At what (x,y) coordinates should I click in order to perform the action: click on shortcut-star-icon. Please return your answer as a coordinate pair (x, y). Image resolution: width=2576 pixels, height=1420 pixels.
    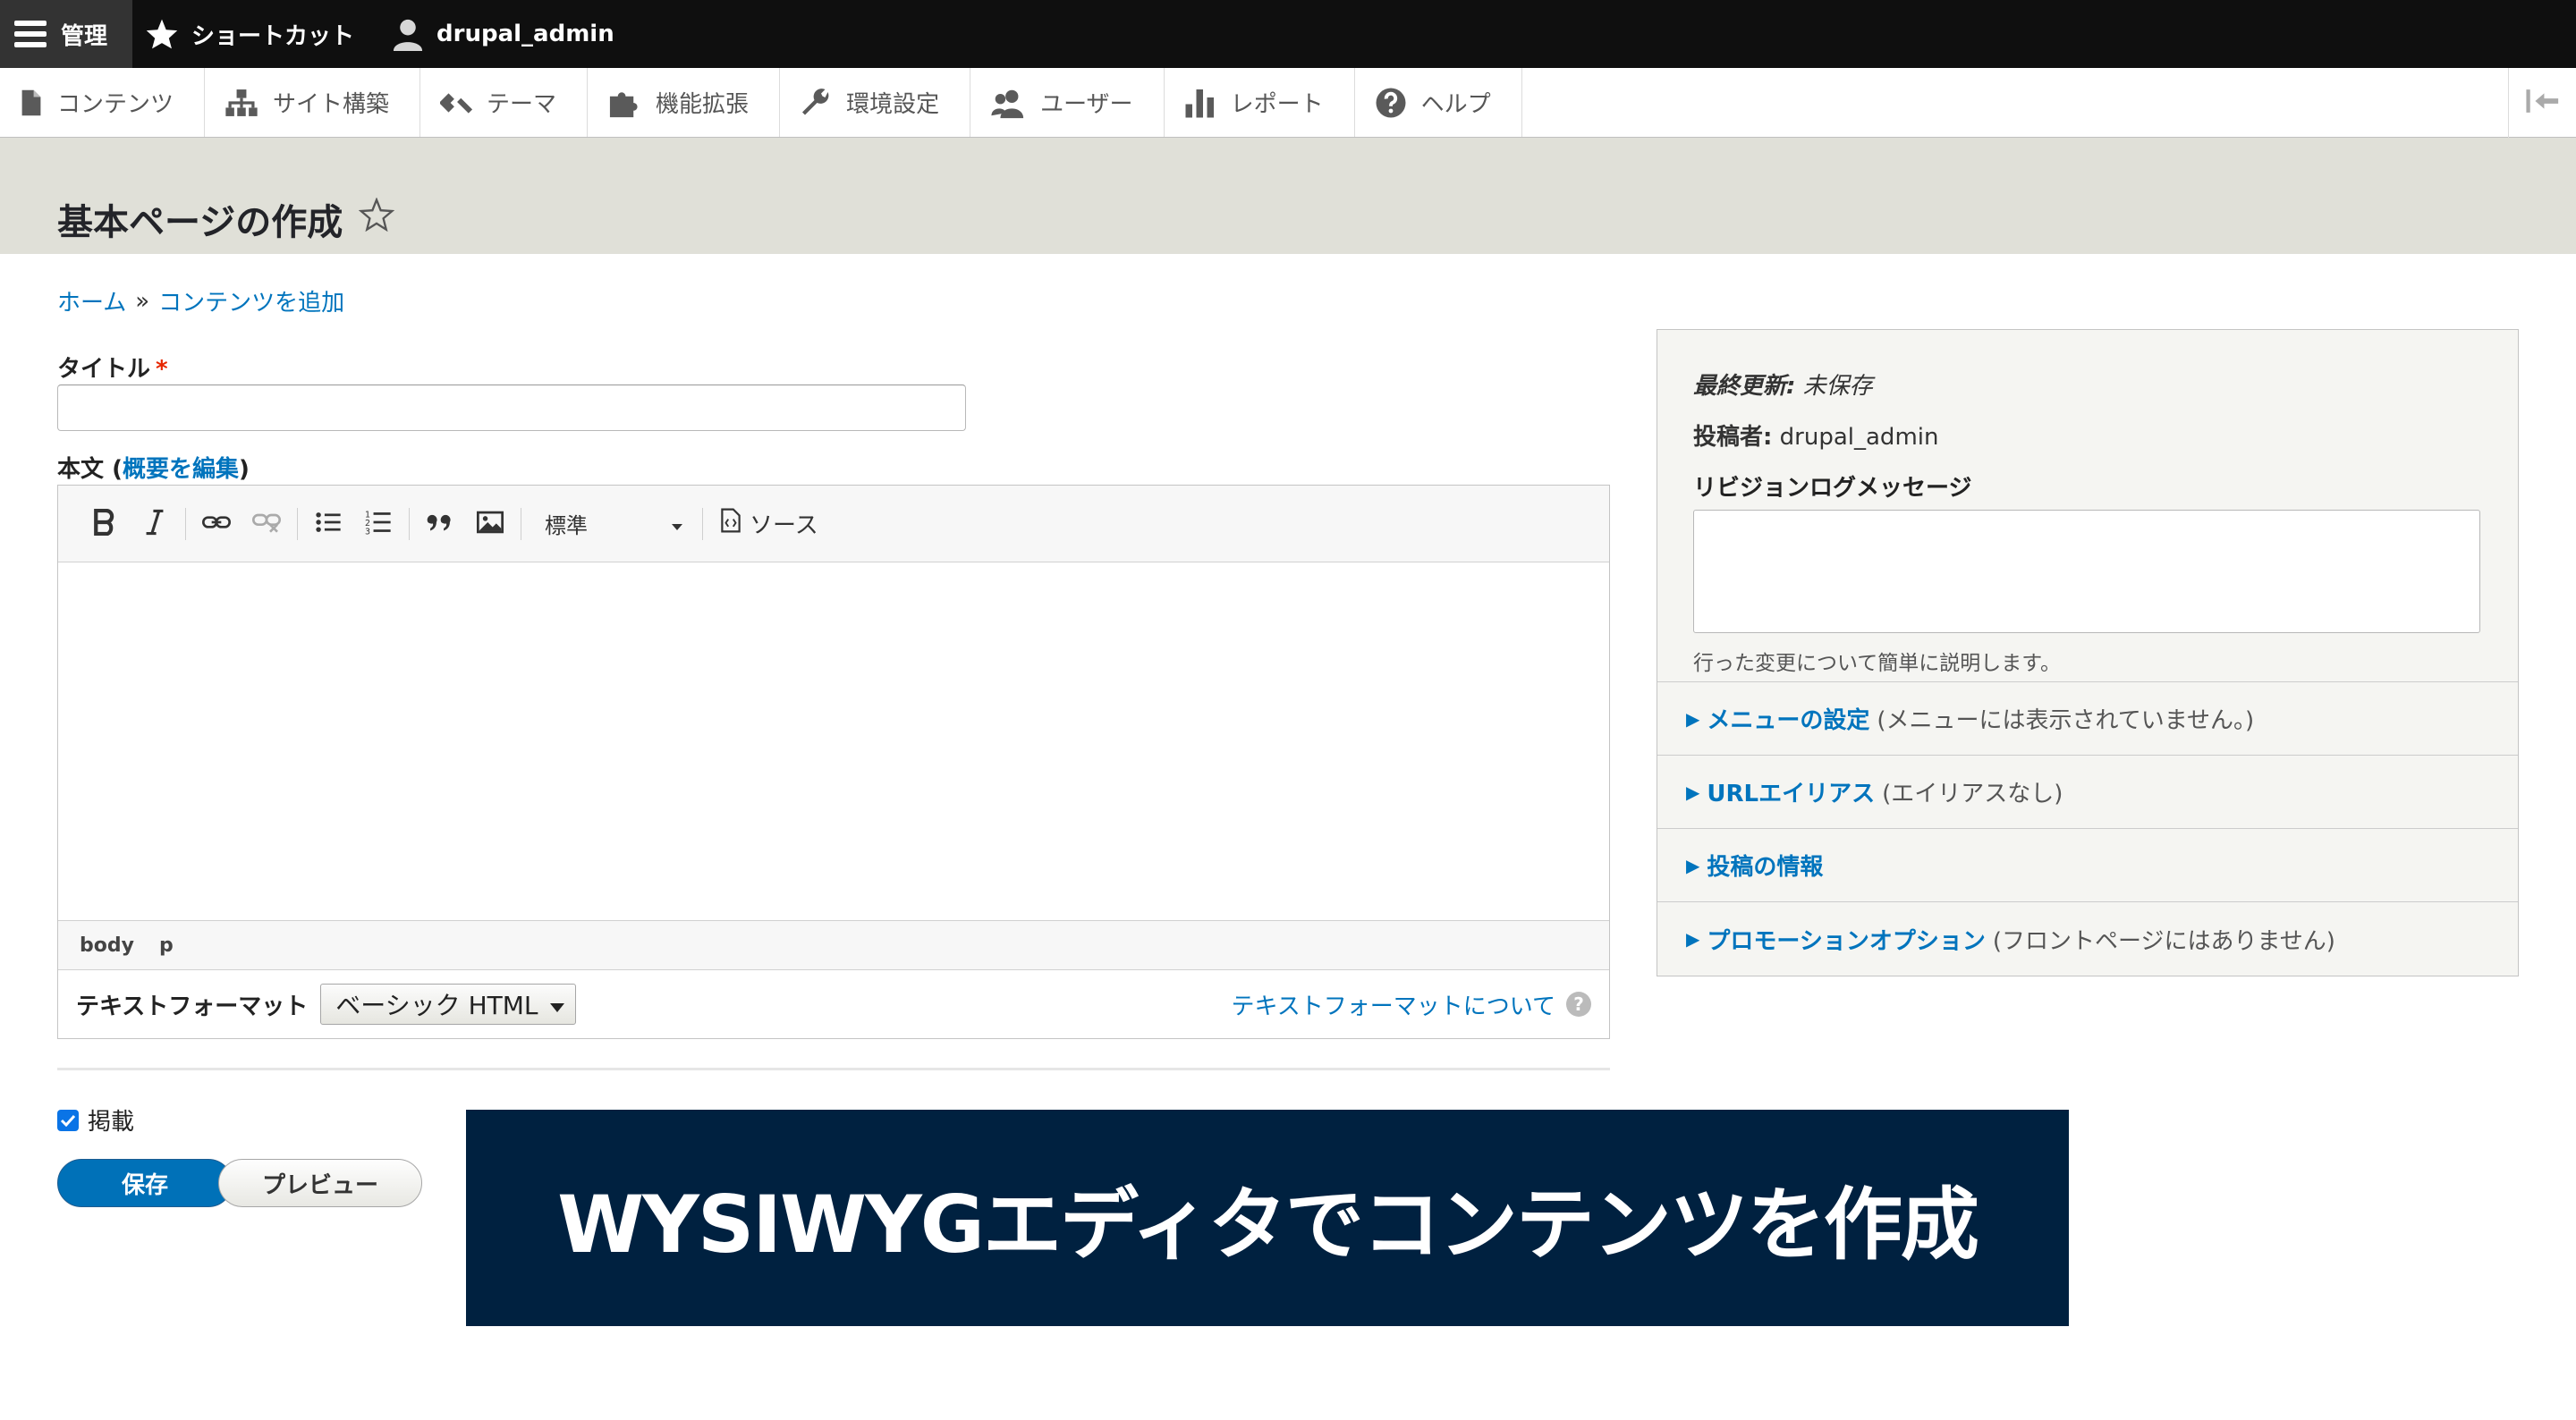
    Looking at the image, I should click on (376, 219).